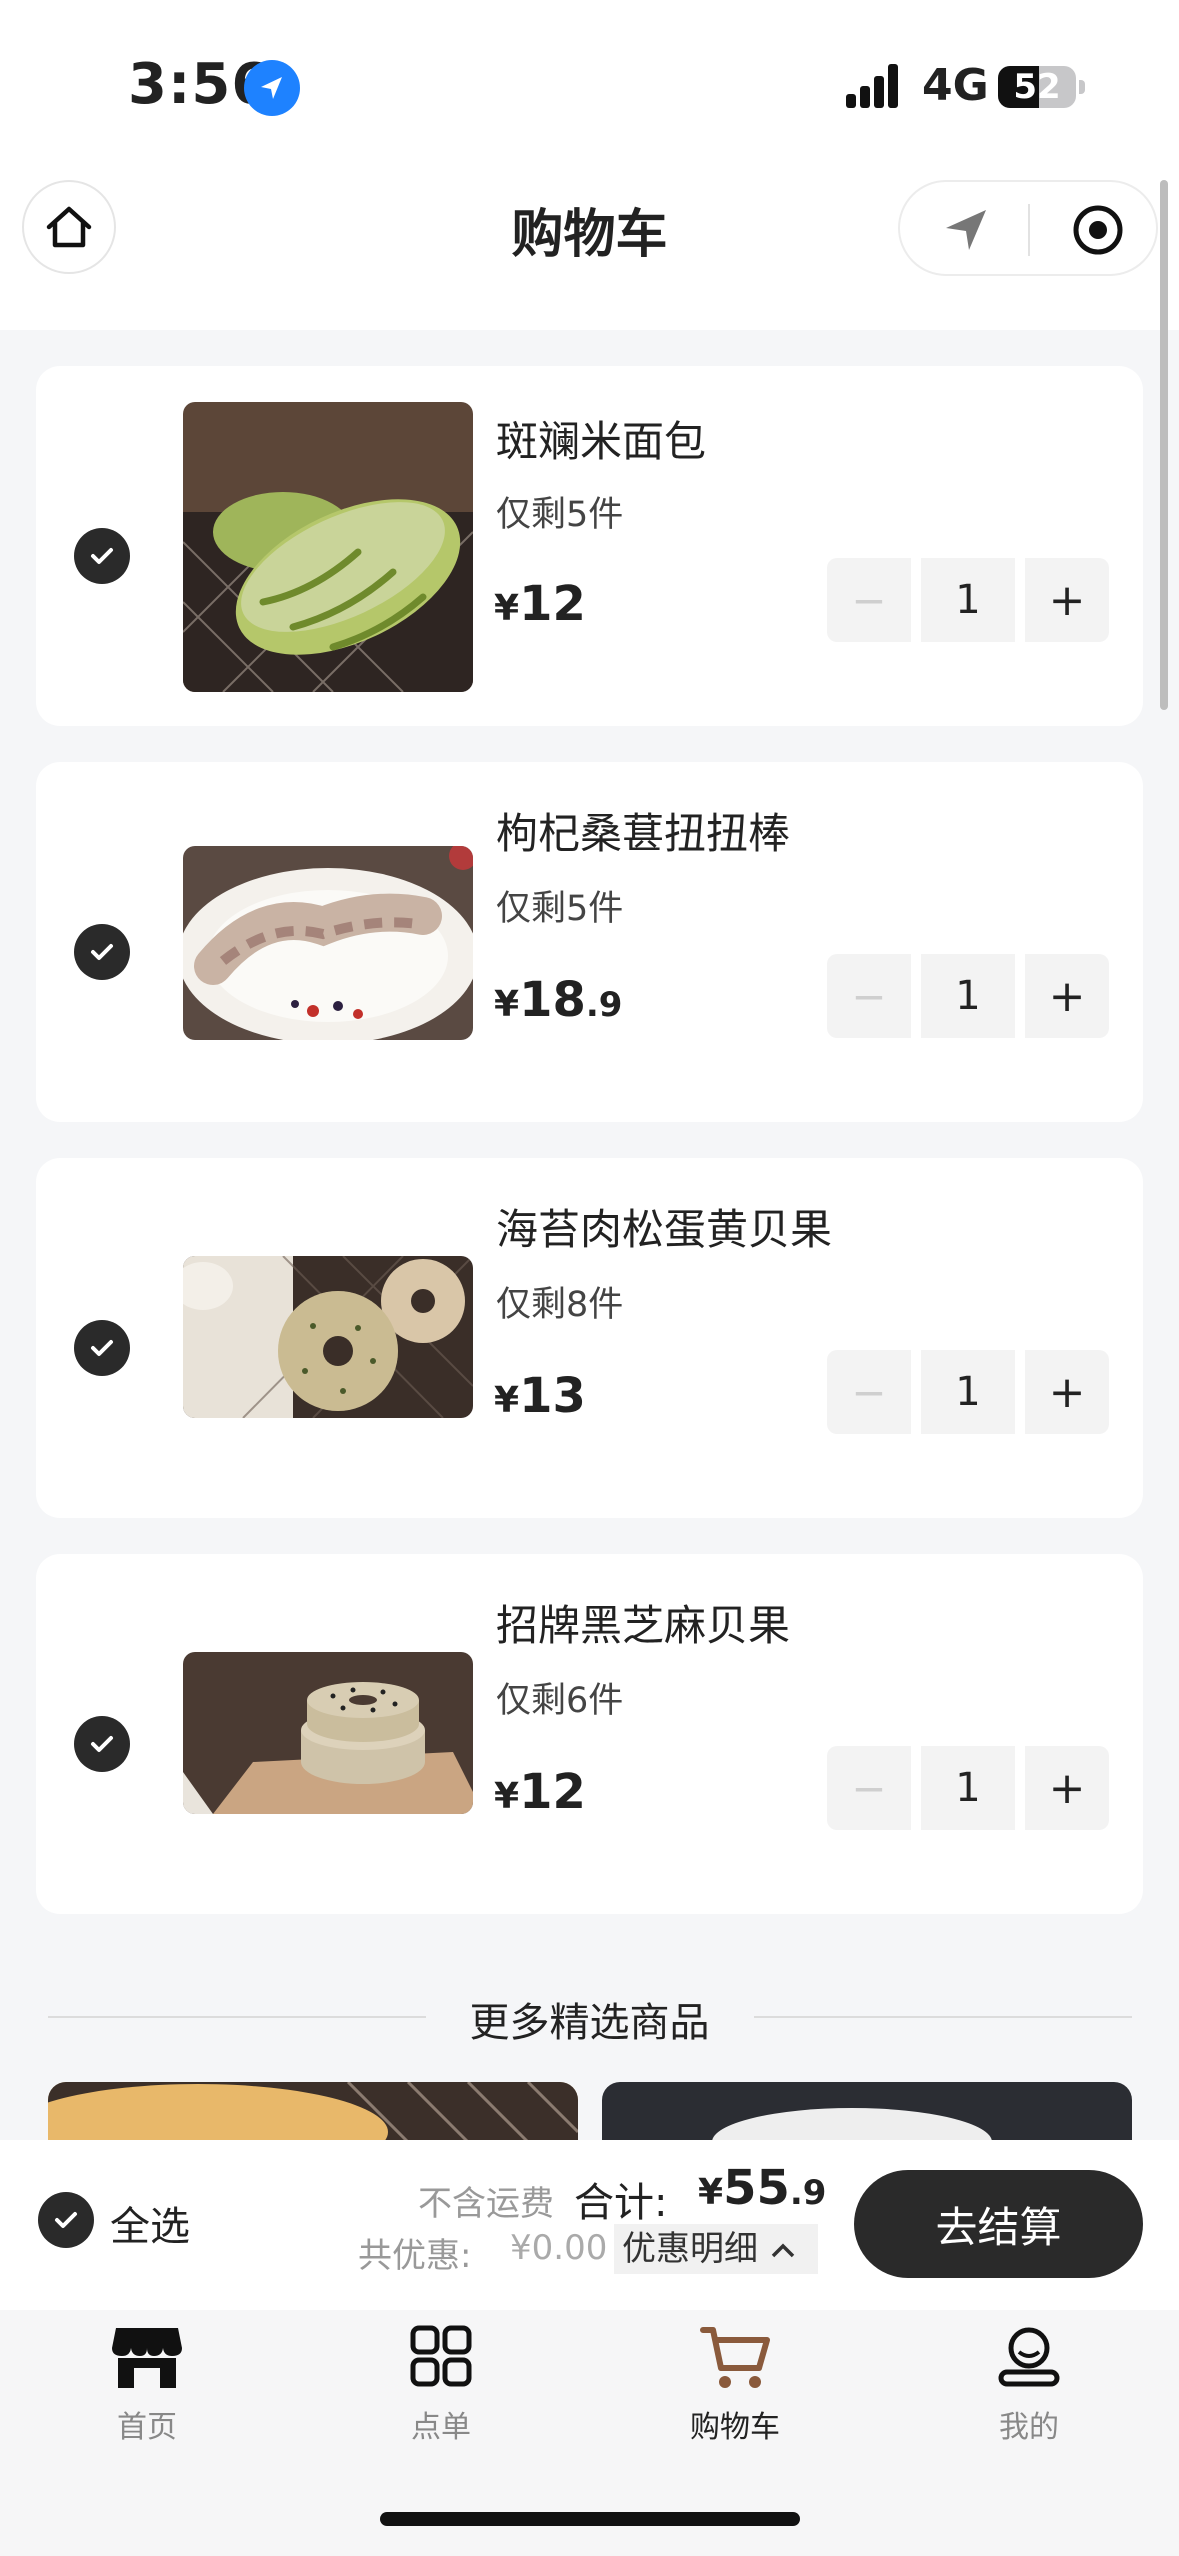 The image size is (1179, 2556). I want to click on total-amount: ¥55.9, so click(762, 2188).